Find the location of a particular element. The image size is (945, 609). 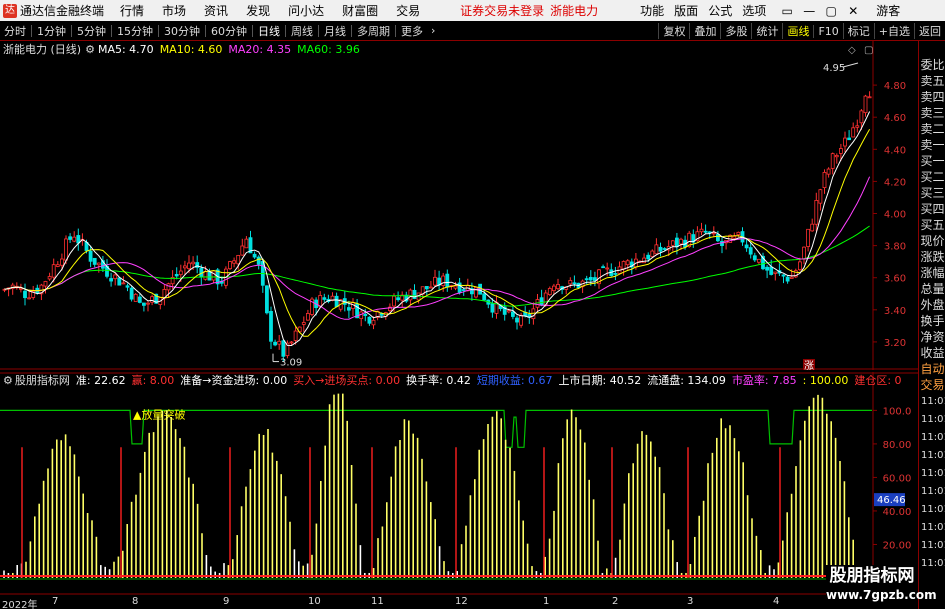

site-watermark: 股朋指标网 www.7gpzb.com is located at coordinates (881, 587).